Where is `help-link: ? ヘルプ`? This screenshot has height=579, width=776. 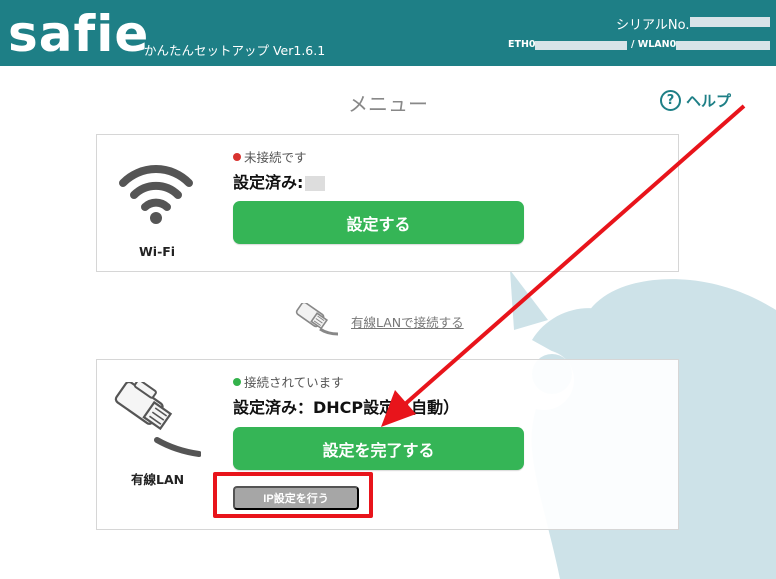 help-link: ? ヘルプ is located at coordinates (695, 100).